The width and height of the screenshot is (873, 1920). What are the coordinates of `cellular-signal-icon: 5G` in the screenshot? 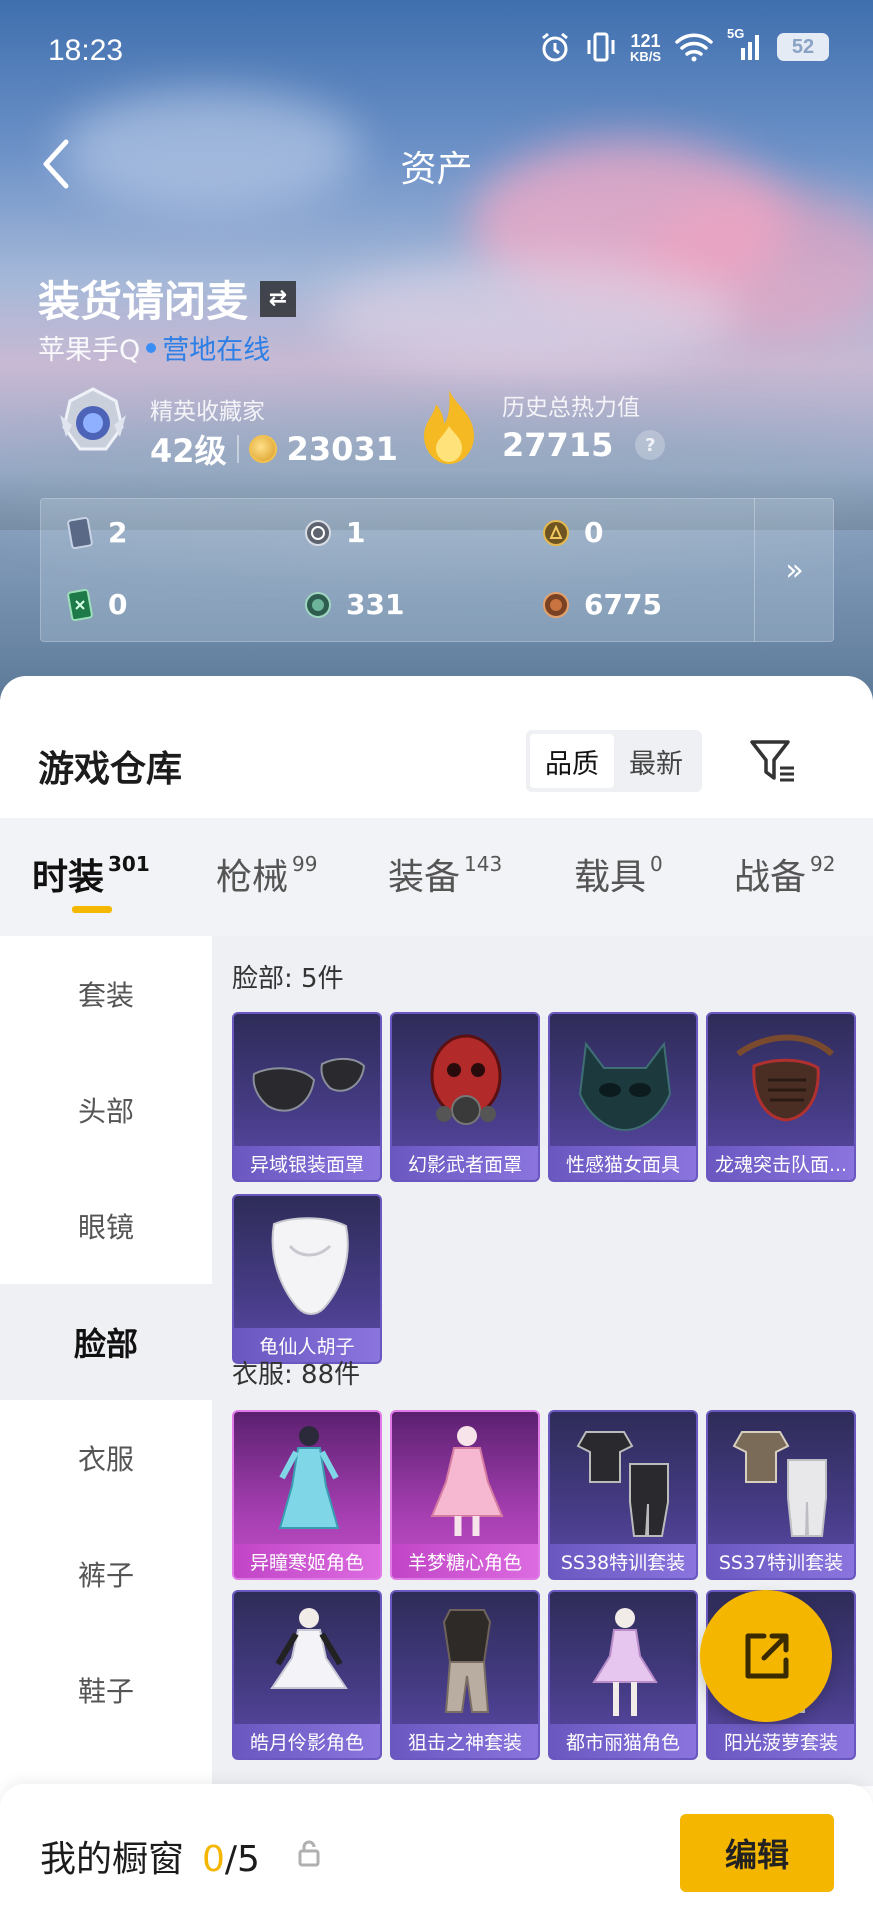 It's located at (745, 44).